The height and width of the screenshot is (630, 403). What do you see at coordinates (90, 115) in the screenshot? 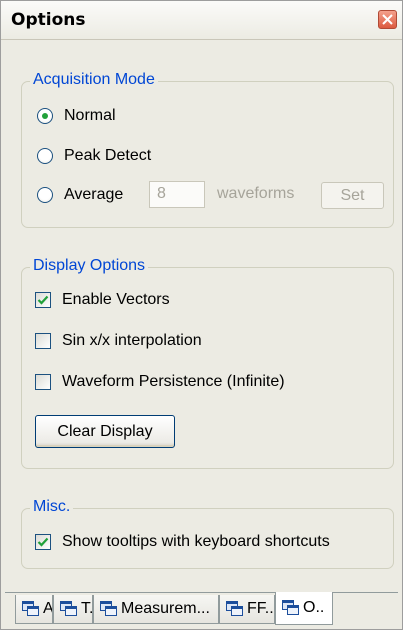
I see `radio-label: Normal` at bounding box center [90, 115].